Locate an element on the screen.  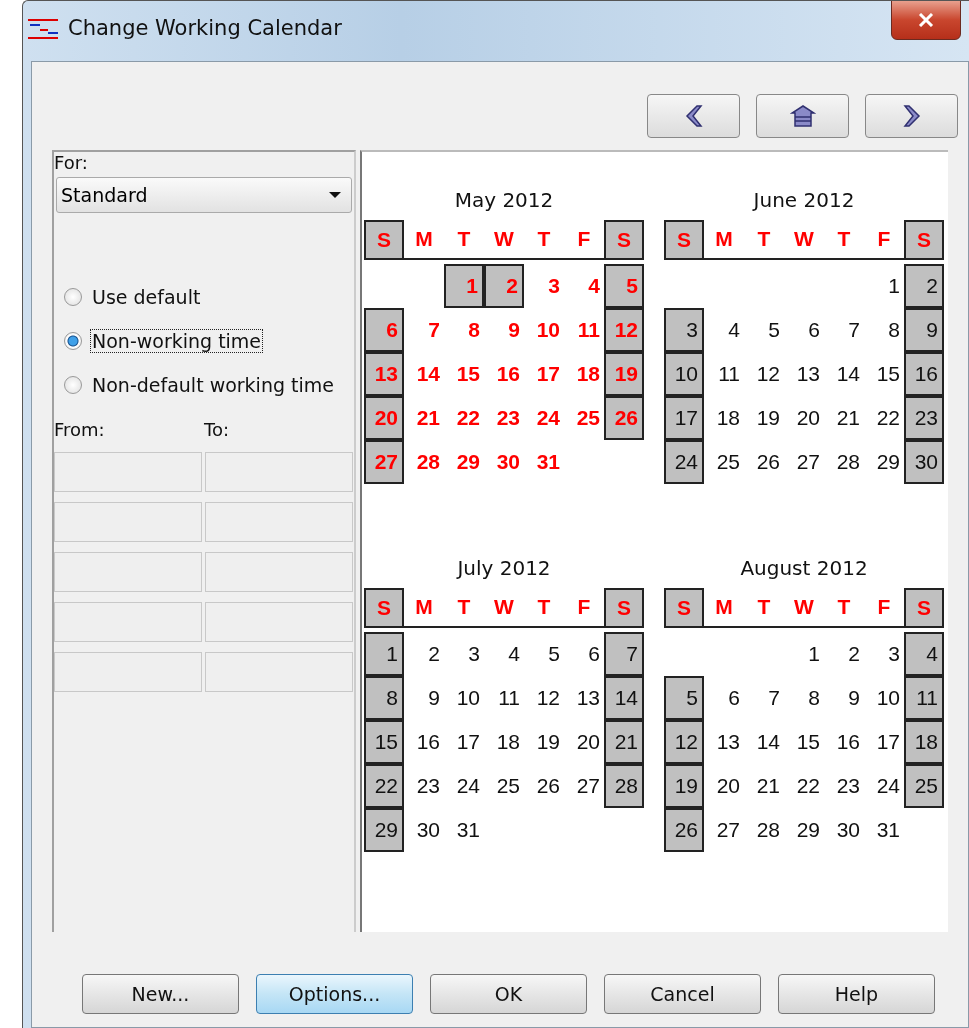
radio-label: Use default is located at coordinates (146, 297).